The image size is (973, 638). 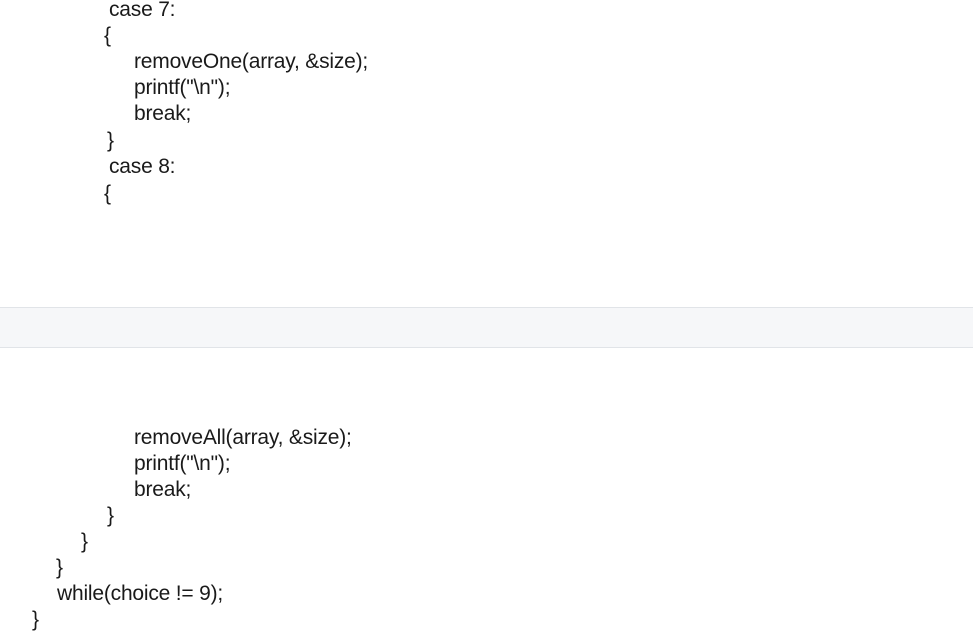 What do you see at coordinates (140, 593) in the screenshot?
I see `code-line-while-condition: while(choice != 9);` at bounding box center [140, 593].